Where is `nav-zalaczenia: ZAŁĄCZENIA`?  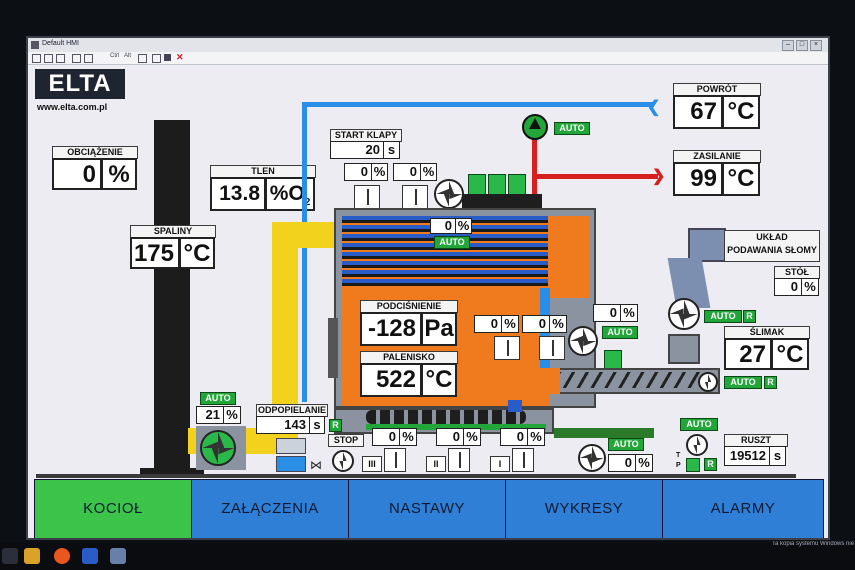
nav-zalaczenia: ZAŁĄCZENIA is located at coordinates (270, 508).